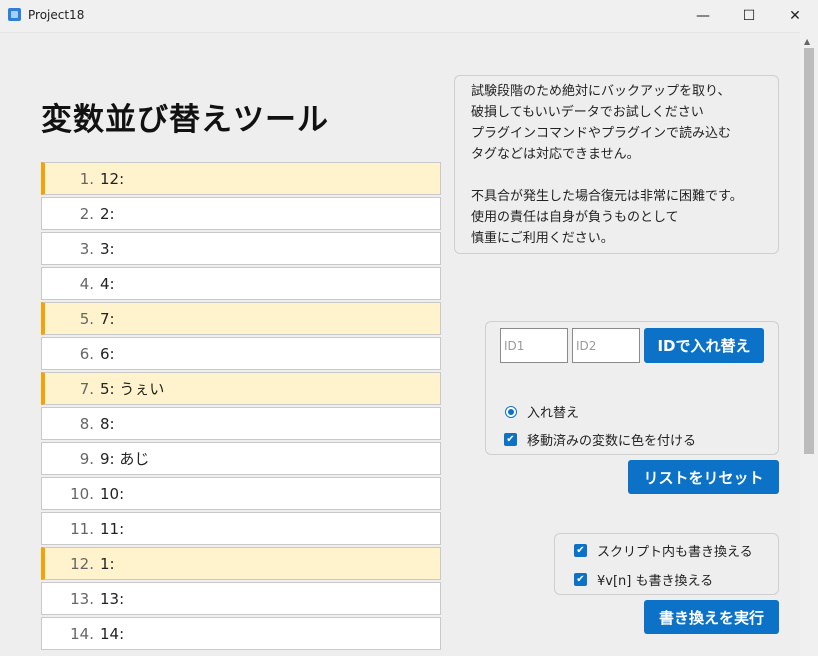  What do you see at coordinates (675, 552) in the screenshot?
I see `rewrite-script-label: スクリプト内も書き換える` at bounding box center [675, 552].